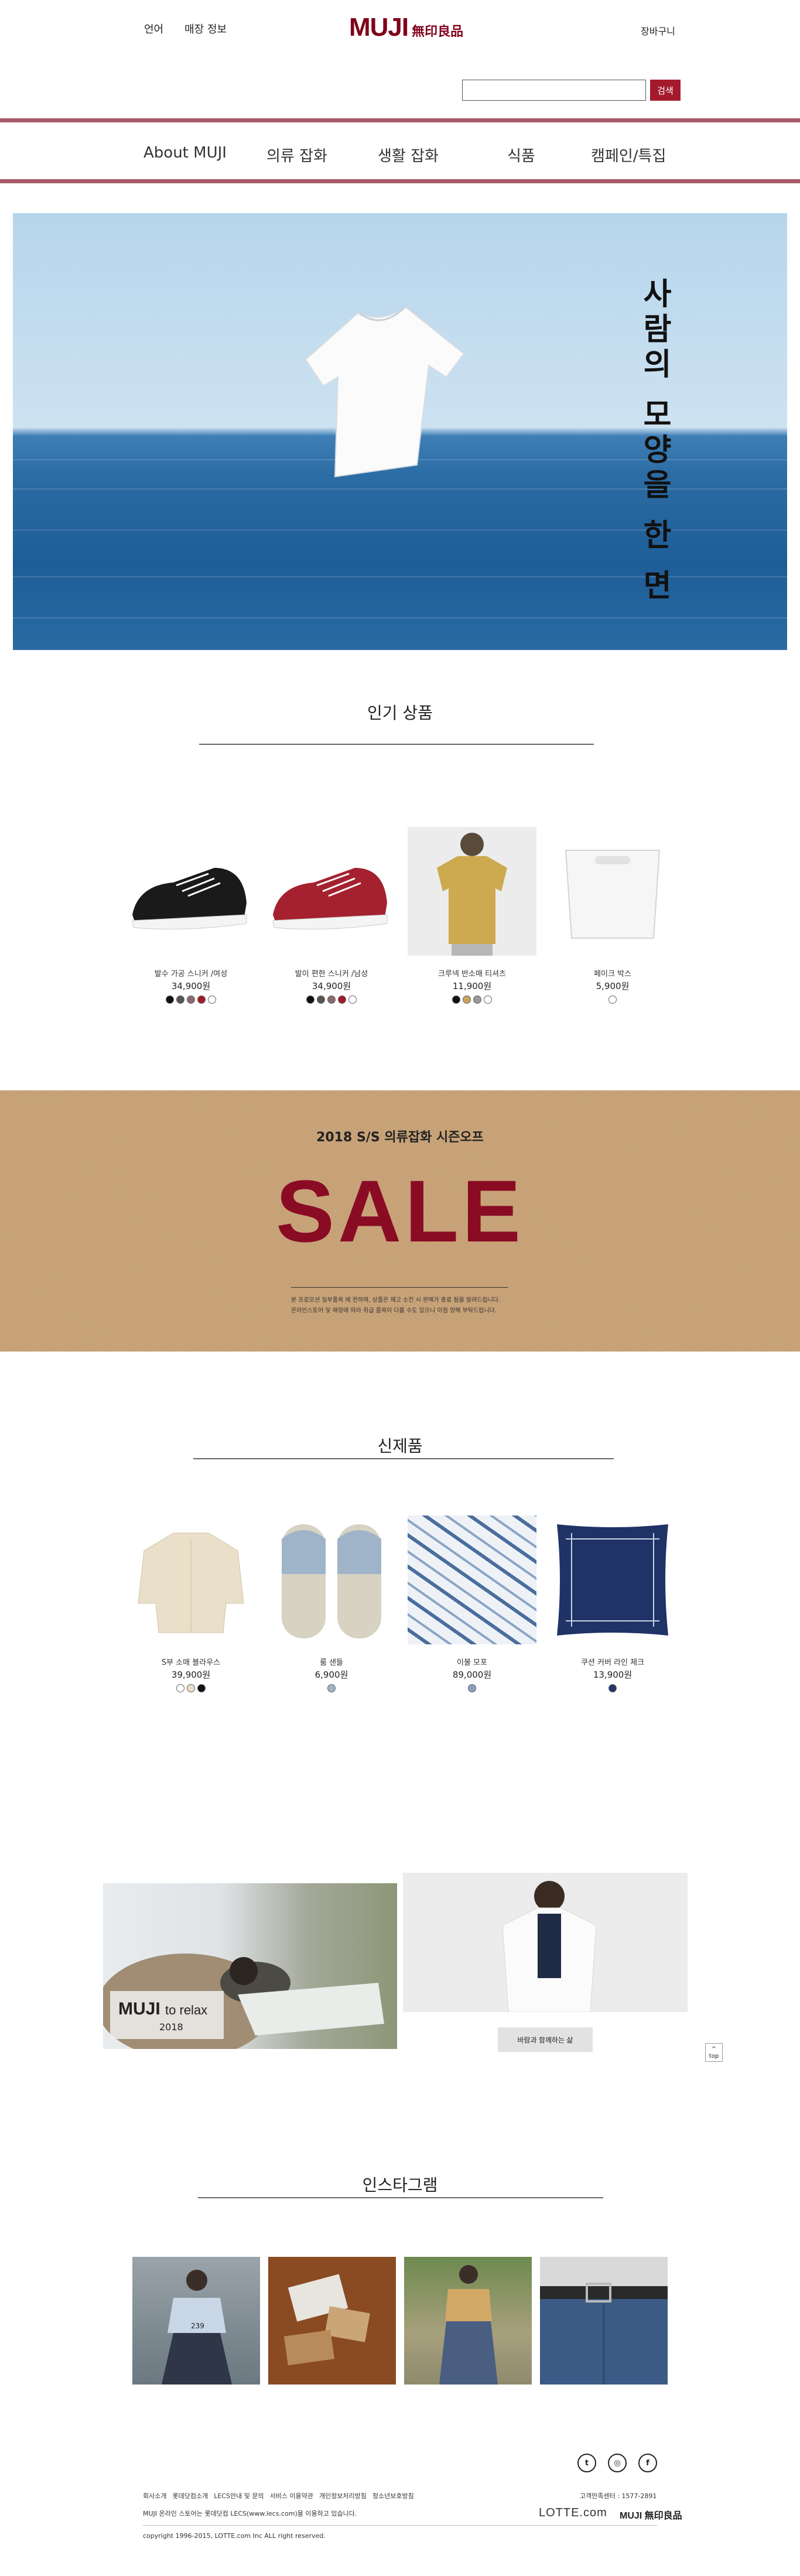  Describe the element at coordinates (399, 1287) in the screenshot. I see `sale-divider` at that location.